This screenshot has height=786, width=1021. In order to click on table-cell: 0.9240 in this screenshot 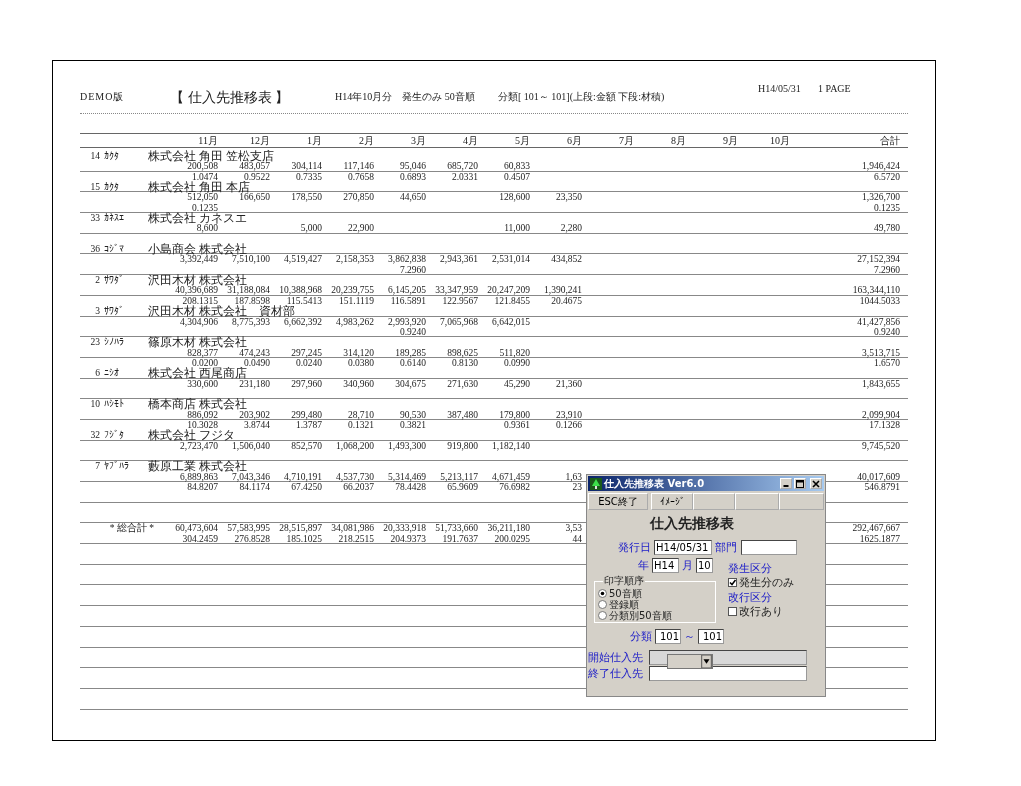, I will do `click(886, 331)`.